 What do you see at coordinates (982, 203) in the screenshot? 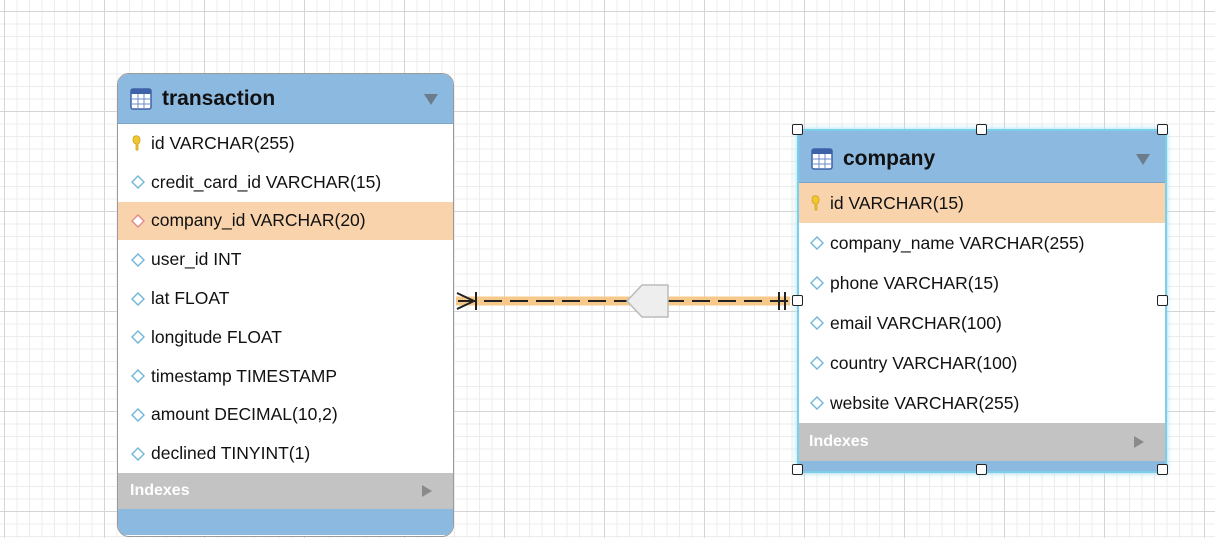
I see `column-row: id VARCHAR(15)` at bounding box center [982, 203].